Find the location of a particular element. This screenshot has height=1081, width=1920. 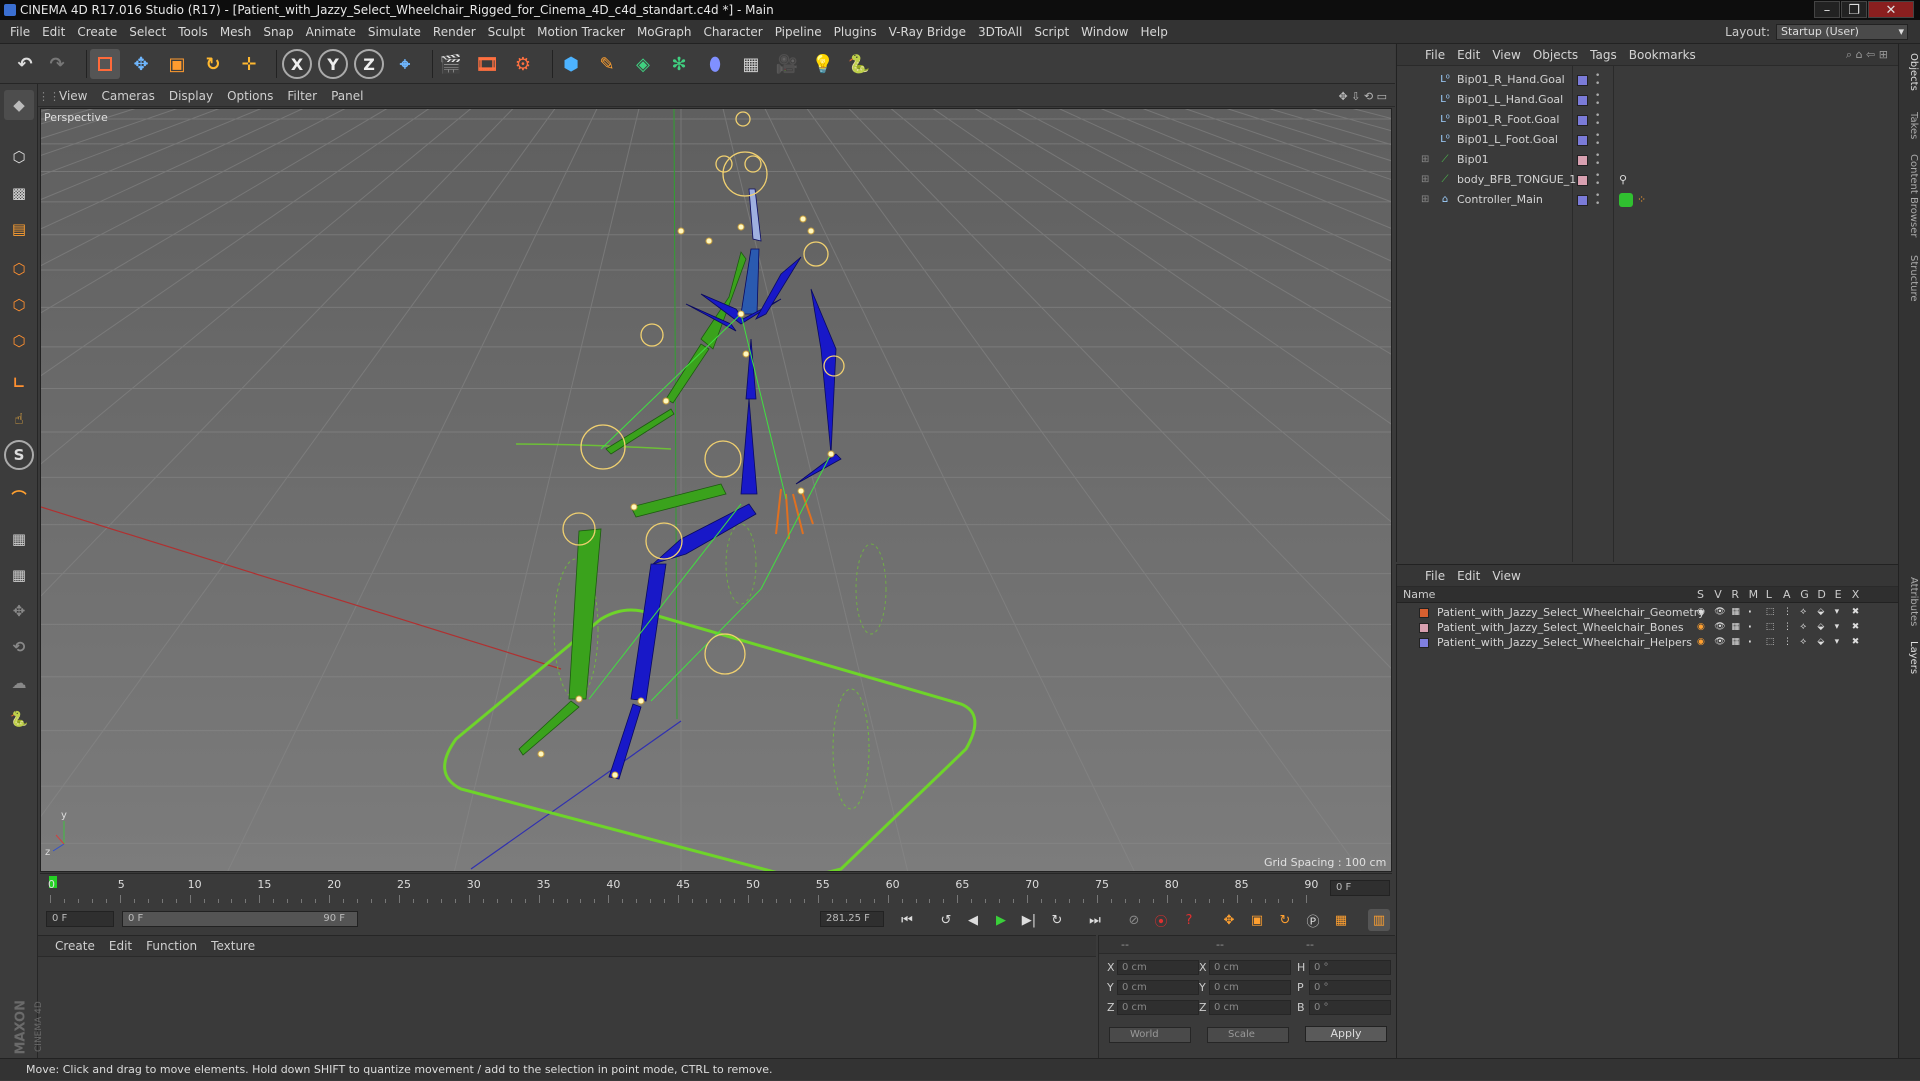

object-row: L⁰ Bip01_R_Hand.Goal • • is located at coordinates (1647, 80).